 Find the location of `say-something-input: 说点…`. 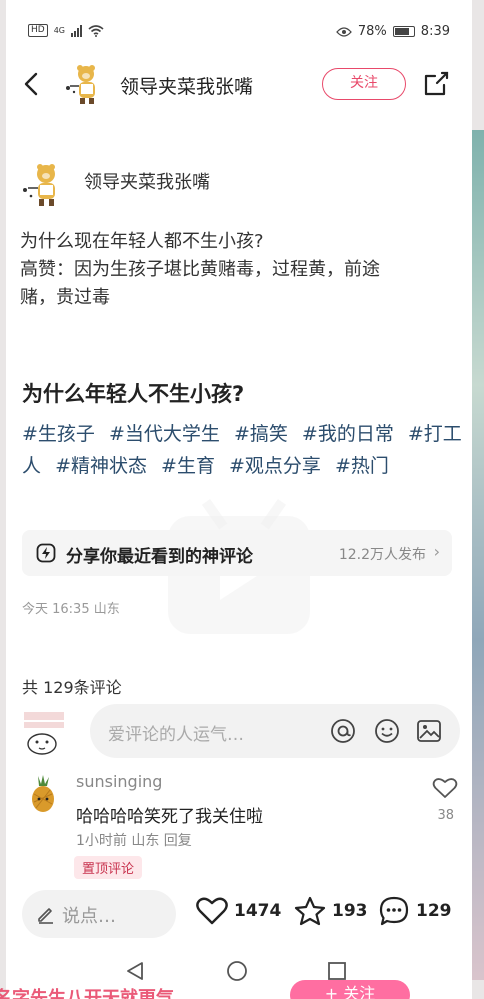

say-something-input: 说点… is located at coordinates (99, 914).